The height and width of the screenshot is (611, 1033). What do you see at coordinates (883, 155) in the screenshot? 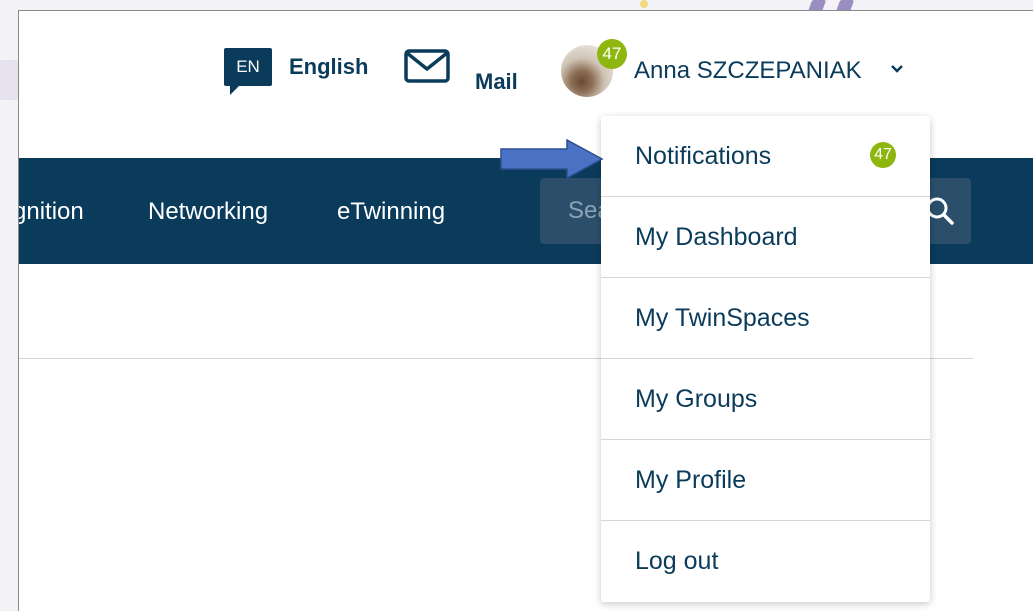
I see `notifications-badge: 47` at bounding box center [883, 155].